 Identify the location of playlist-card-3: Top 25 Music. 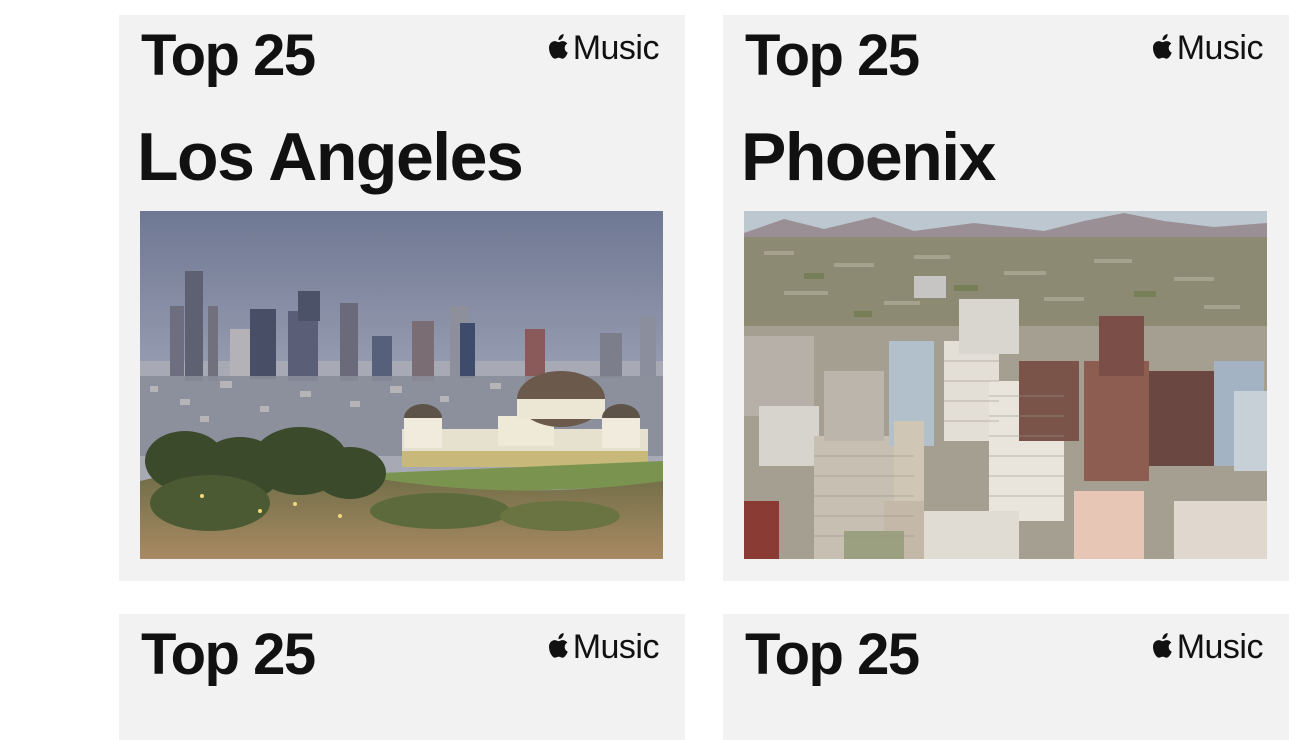
(402, 677).